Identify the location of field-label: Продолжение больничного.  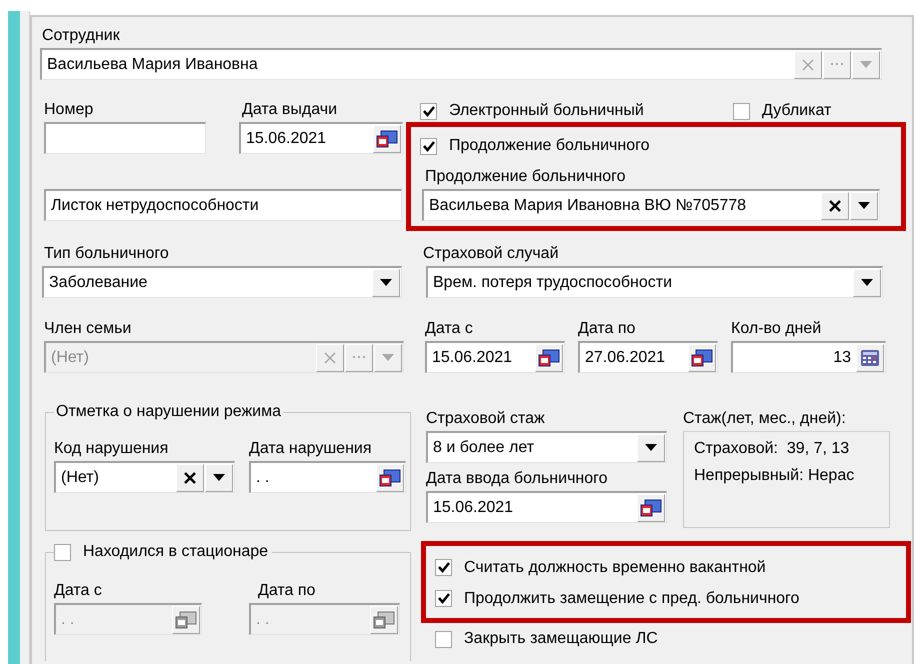
(525, 177).